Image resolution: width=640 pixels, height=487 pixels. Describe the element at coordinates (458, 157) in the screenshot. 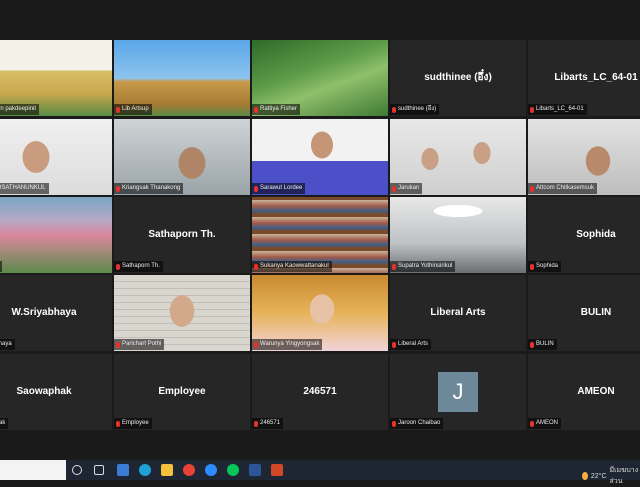

I see `participant-tile: Jarukan` at that location.